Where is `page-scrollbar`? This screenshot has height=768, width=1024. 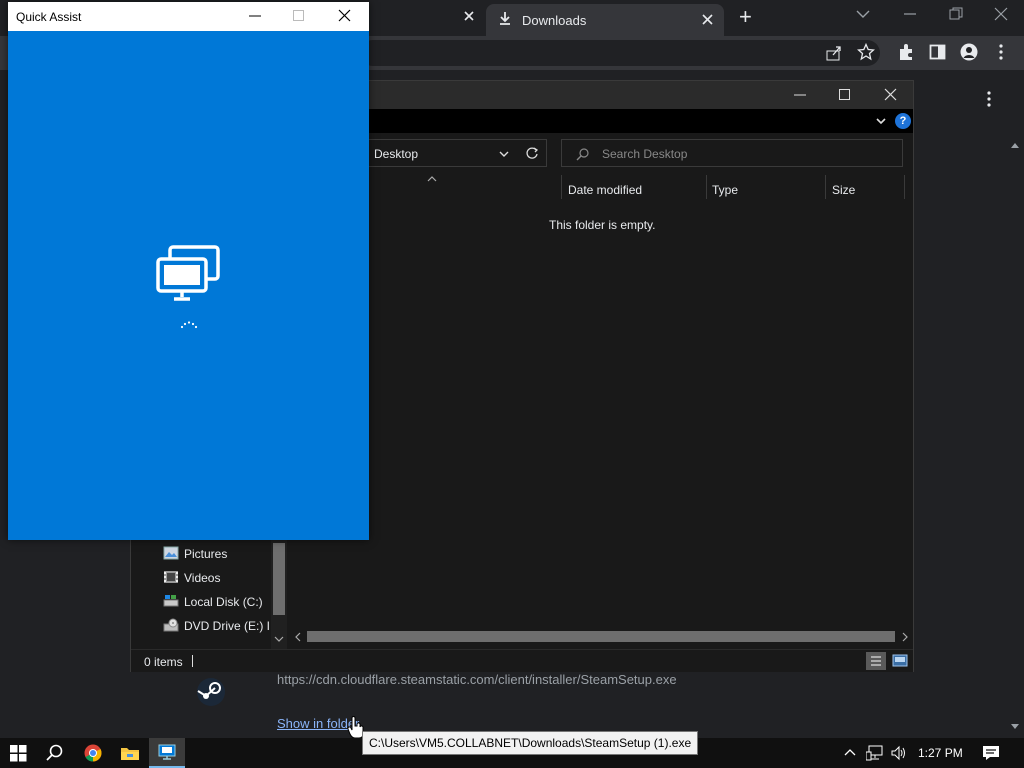 page-scrollbar is located at coordinates (1015, 432).